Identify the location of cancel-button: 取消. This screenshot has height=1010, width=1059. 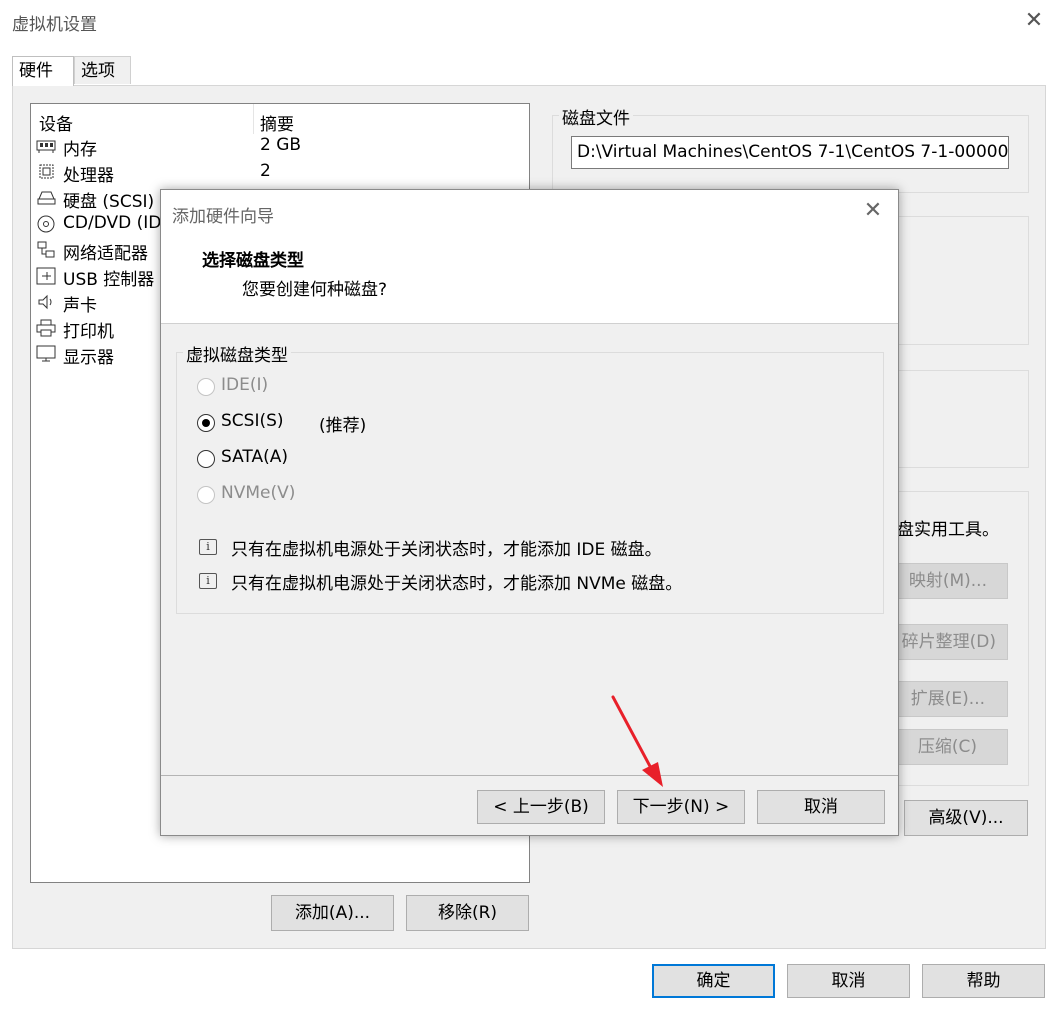
(848, 981).